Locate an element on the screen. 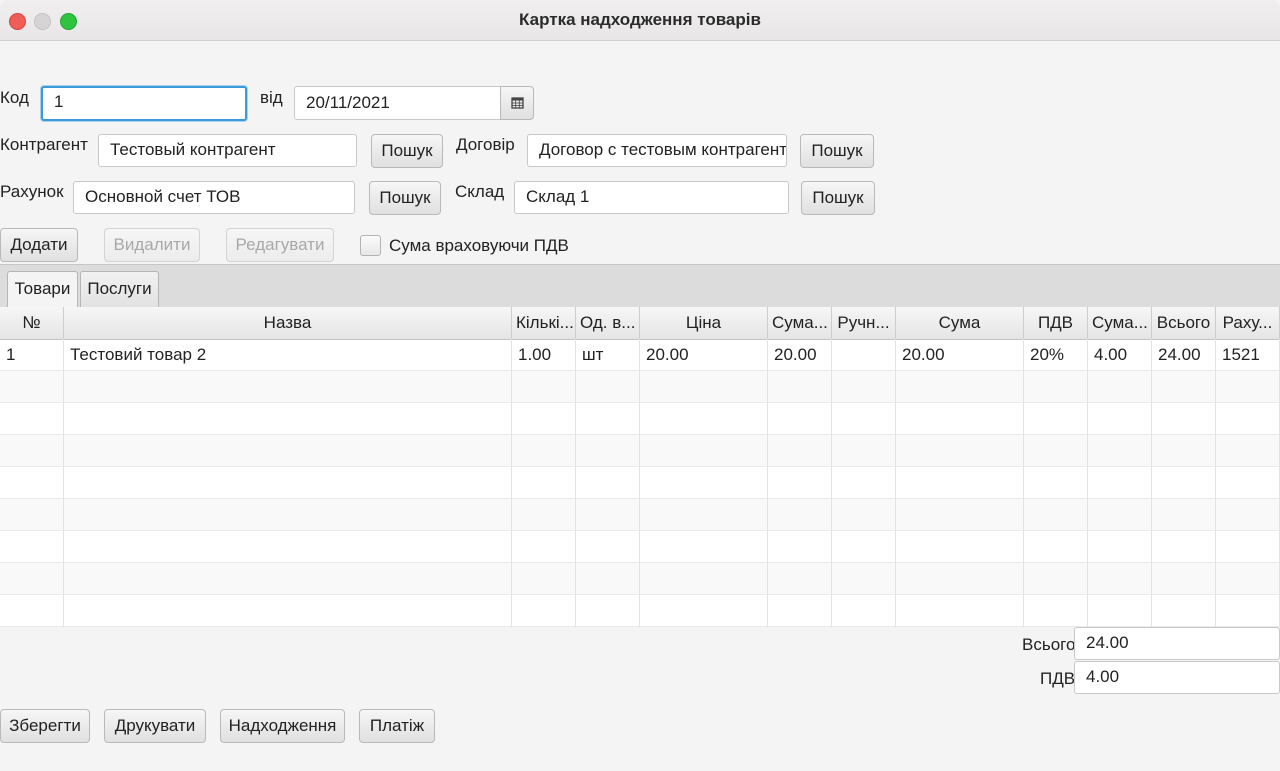 The image size is (1280, 771). vat-field: 4.00 is located at coordinates (1177, 677).